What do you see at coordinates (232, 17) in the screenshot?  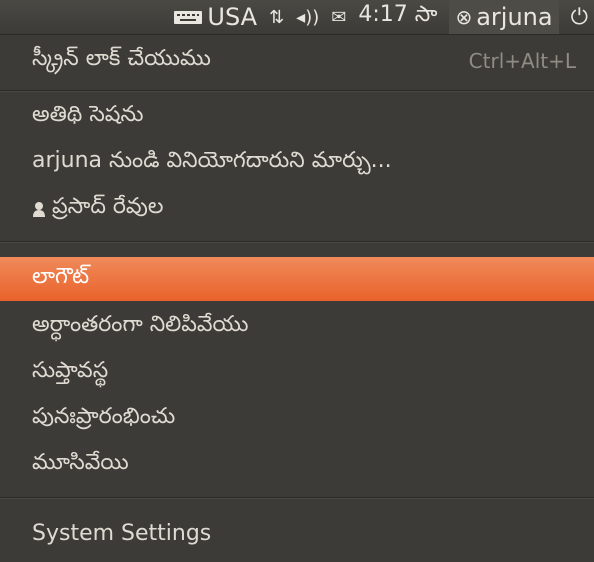 I see `keyboard-layout-label: USA` at bounding box center [232, 17].